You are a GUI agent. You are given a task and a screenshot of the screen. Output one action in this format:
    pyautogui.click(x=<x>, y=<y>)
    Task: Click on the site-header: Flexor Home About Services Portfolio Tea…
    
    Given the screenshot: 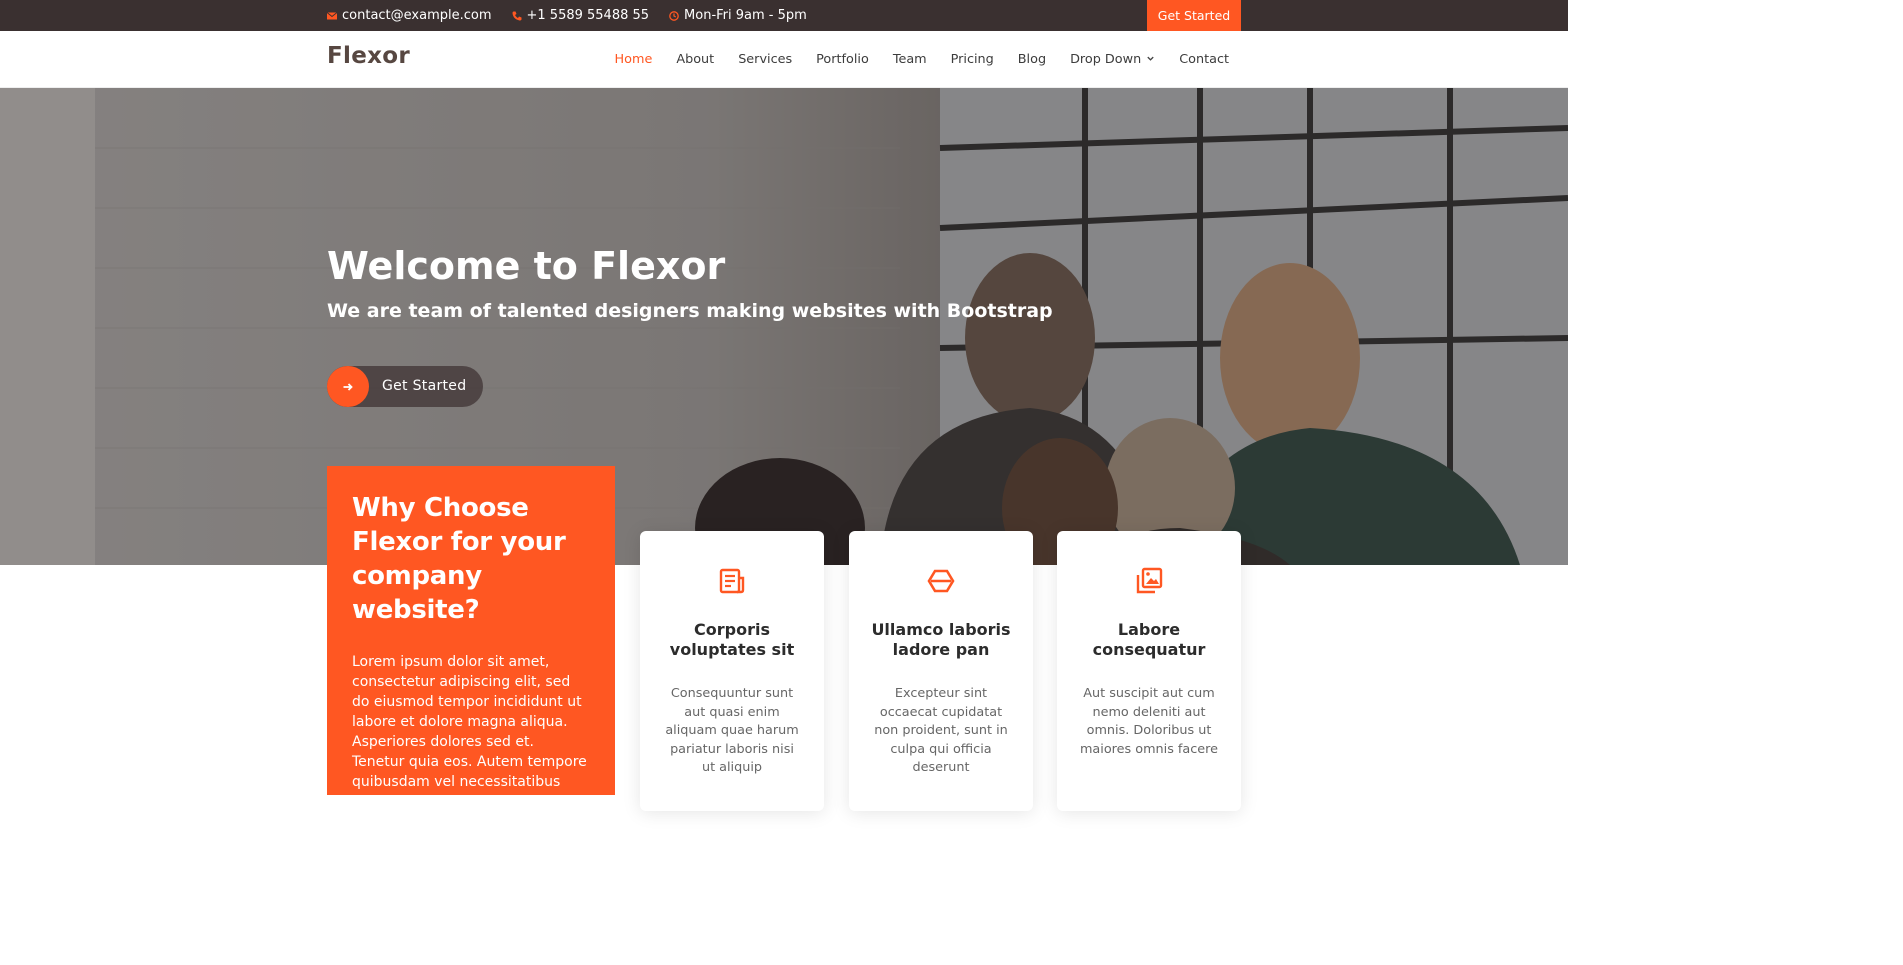 What is the action you would take?
    pyautogui.click(x=784, y=59)
    